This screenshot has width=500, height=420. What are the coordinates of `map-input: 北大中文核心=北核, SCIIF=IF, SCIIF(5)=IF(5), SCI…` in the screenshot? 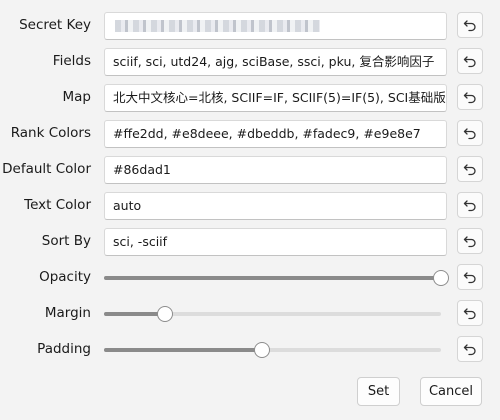 It's located at (275, 98).